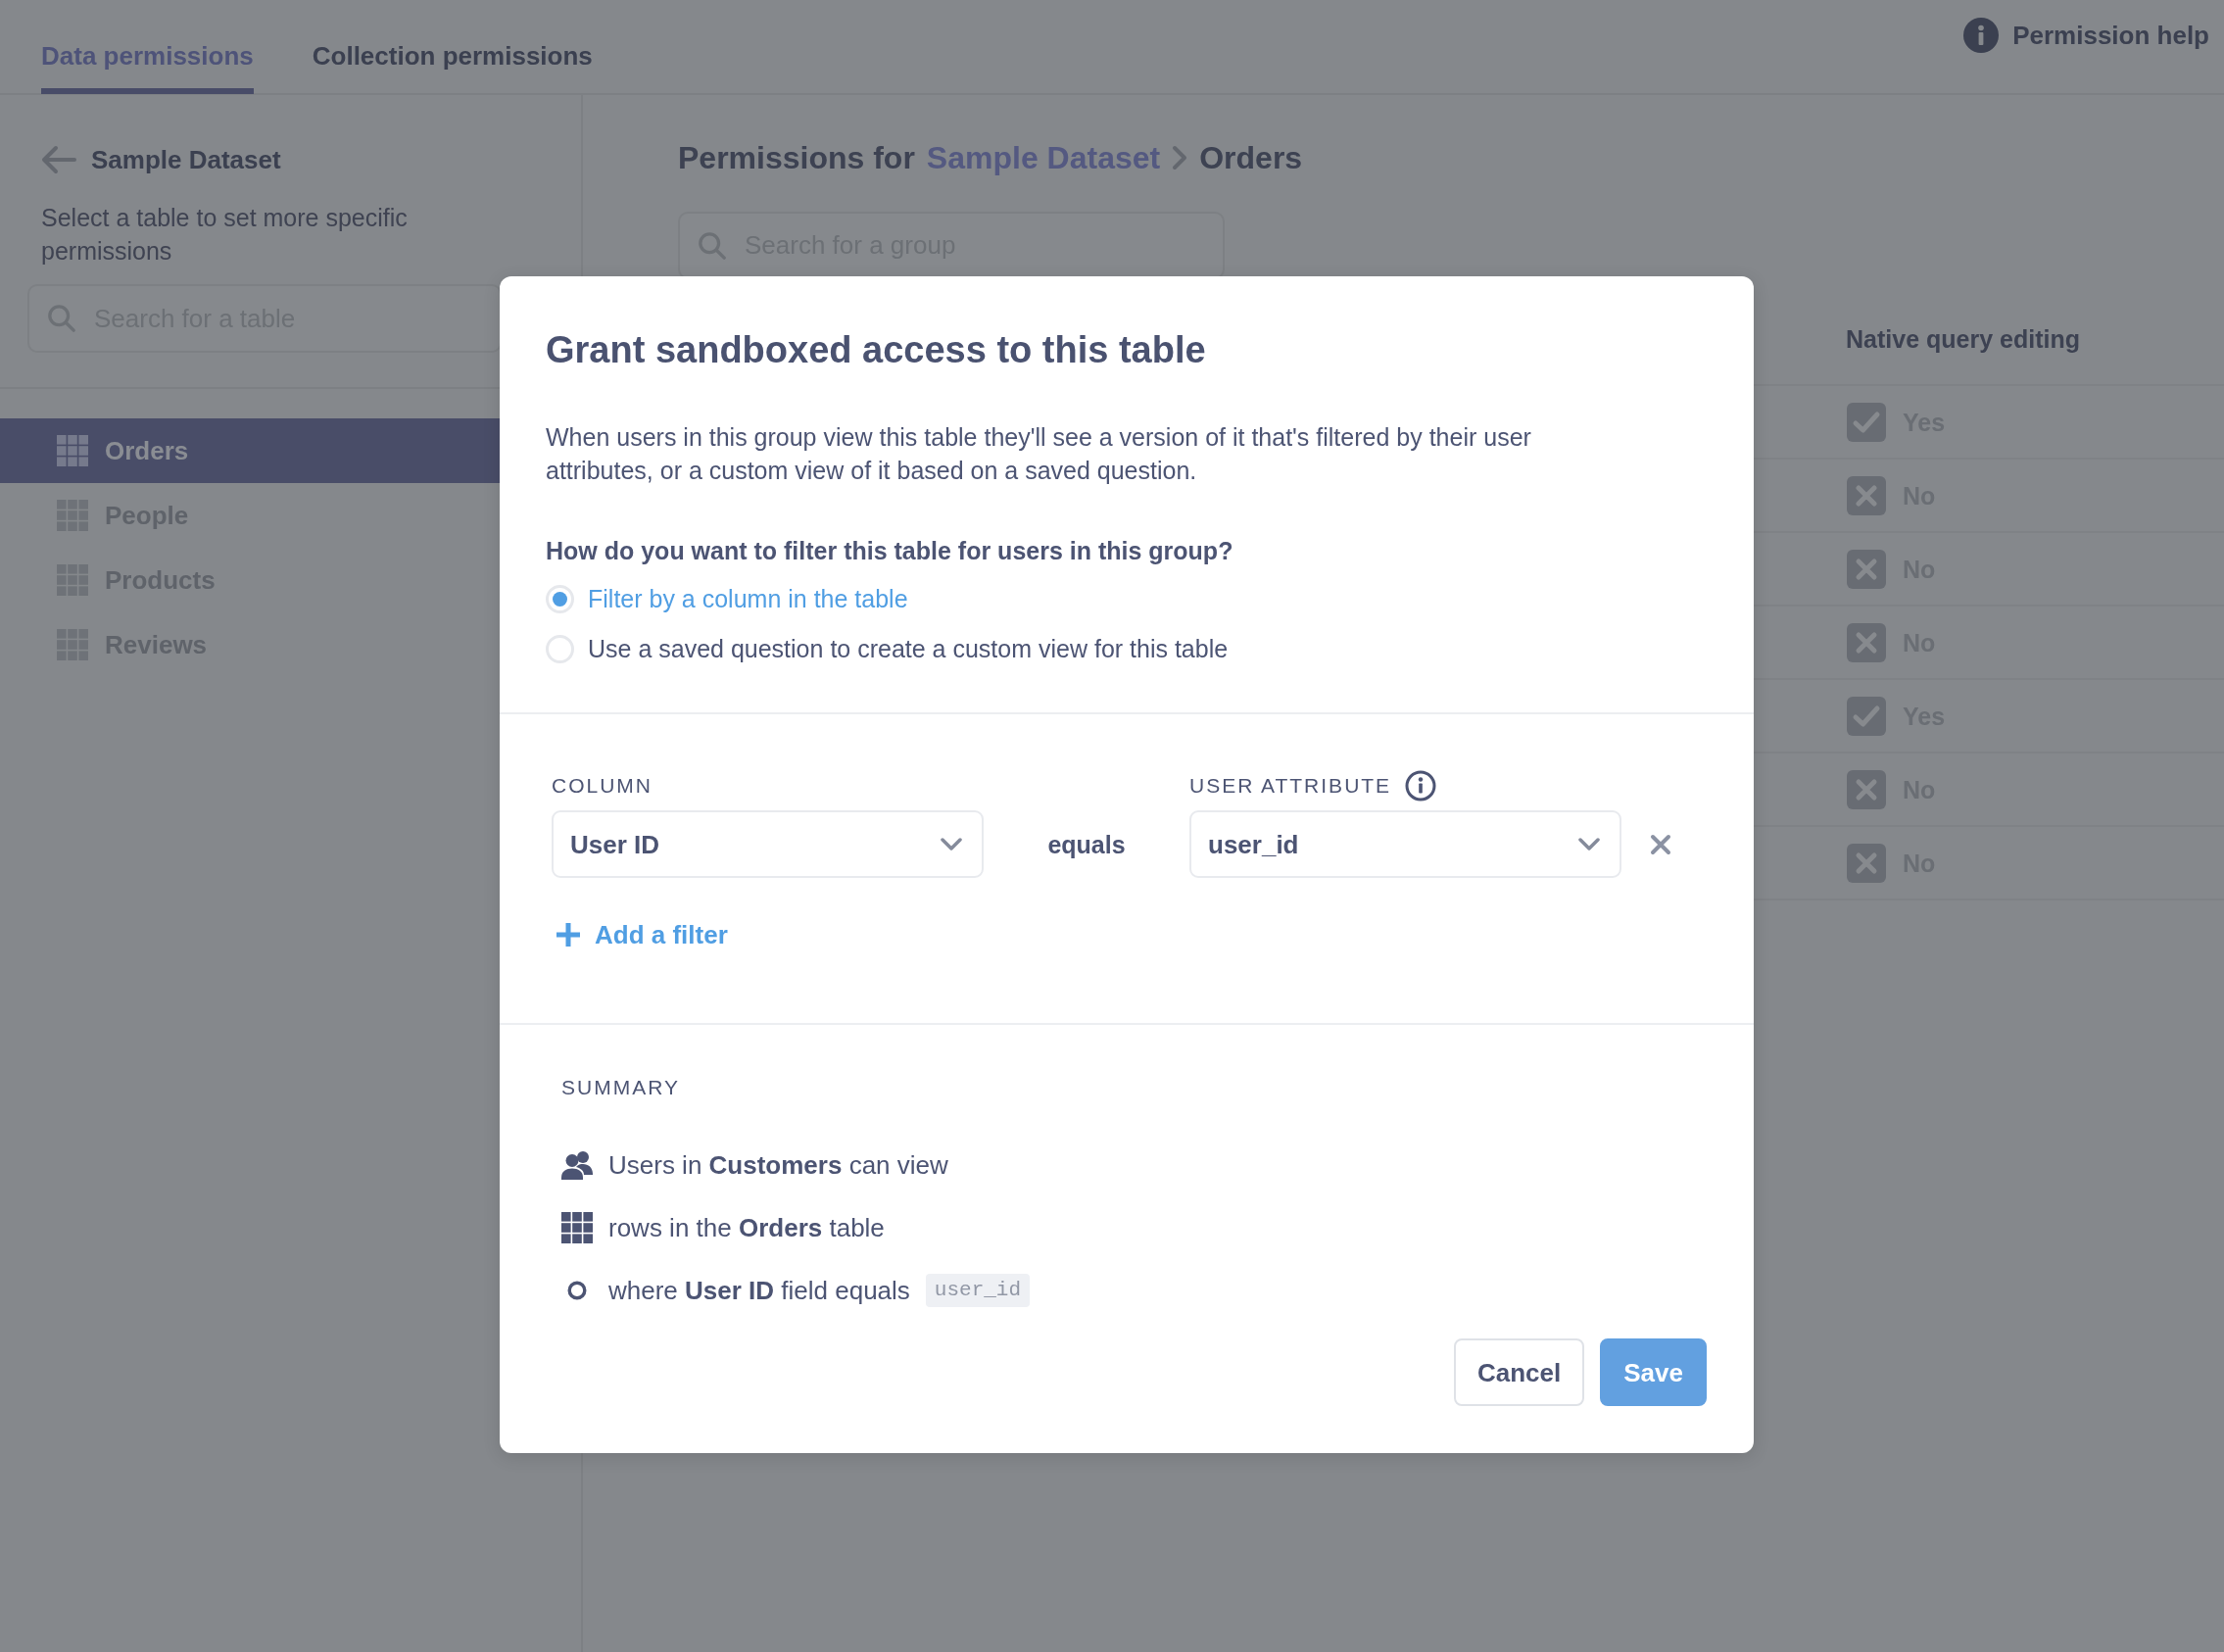 This screenshot has height=1652, width=2224. What do you see at coordinates (58, 160) in the screenshot?
I see `back-arrow-icon` at bounding box center [58, 160].